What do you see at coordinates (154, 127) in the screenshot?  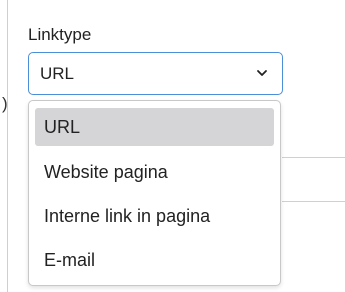 I see `option-url: URL` at bounding box center [154, 127].